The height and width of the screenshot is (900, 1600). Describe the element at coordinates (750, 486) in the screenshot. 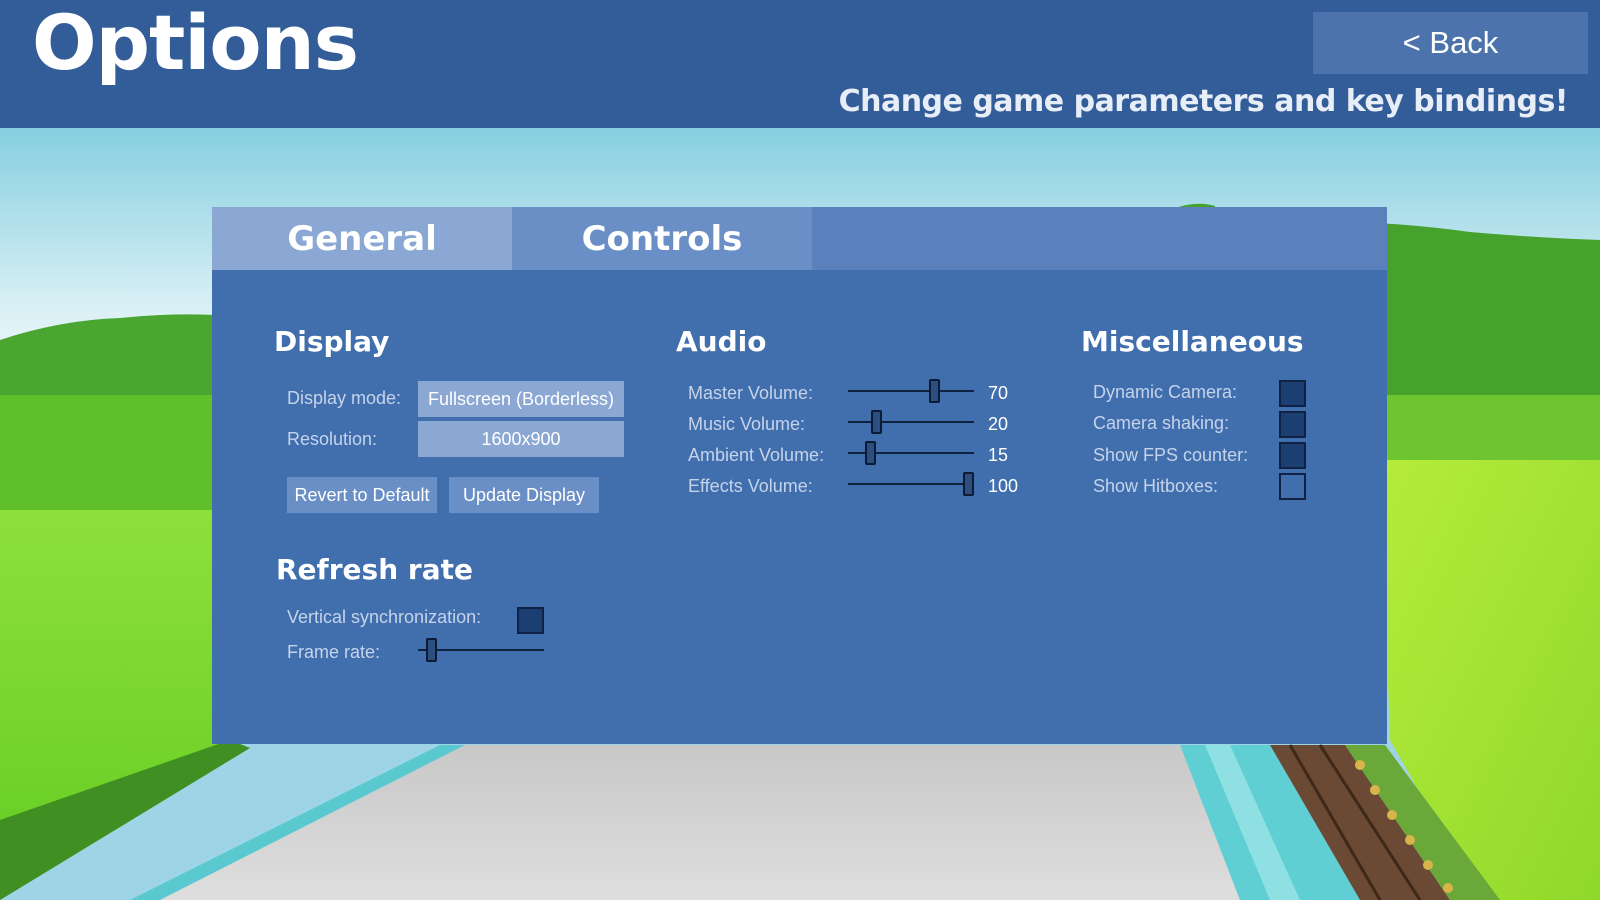

I see `effects-volume-label: Effects Volume:` at that location.